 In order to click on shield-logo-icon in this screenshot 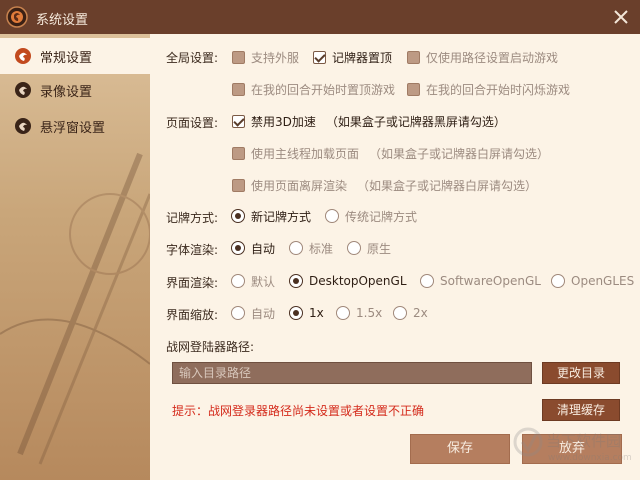, I will do `click(17, 17)`.